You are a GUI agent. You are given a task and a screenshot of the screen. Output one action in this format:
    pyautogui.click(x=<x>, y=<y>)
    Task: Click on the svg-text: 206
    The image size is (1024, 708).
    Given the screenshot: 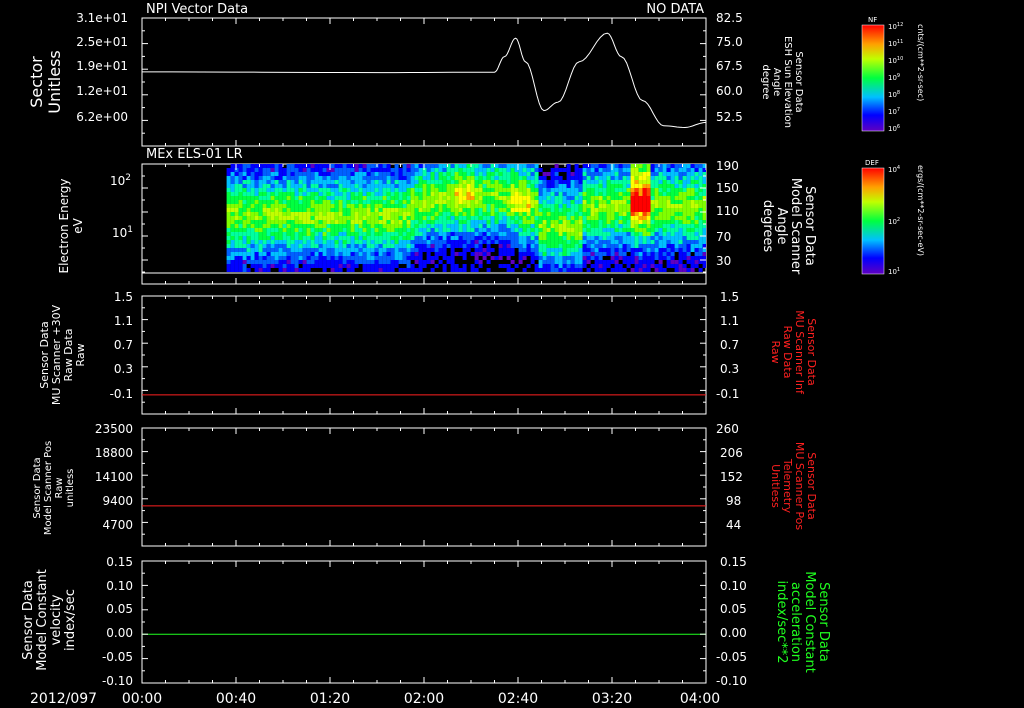 What is the action you would take?
    pyautogui.click(x=731, y=453)
    